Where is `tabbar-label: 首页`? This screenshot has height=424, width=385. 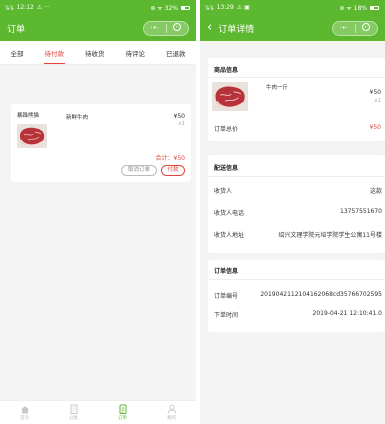
tabbar-label: 首页 is located at coordinates (24, 418).